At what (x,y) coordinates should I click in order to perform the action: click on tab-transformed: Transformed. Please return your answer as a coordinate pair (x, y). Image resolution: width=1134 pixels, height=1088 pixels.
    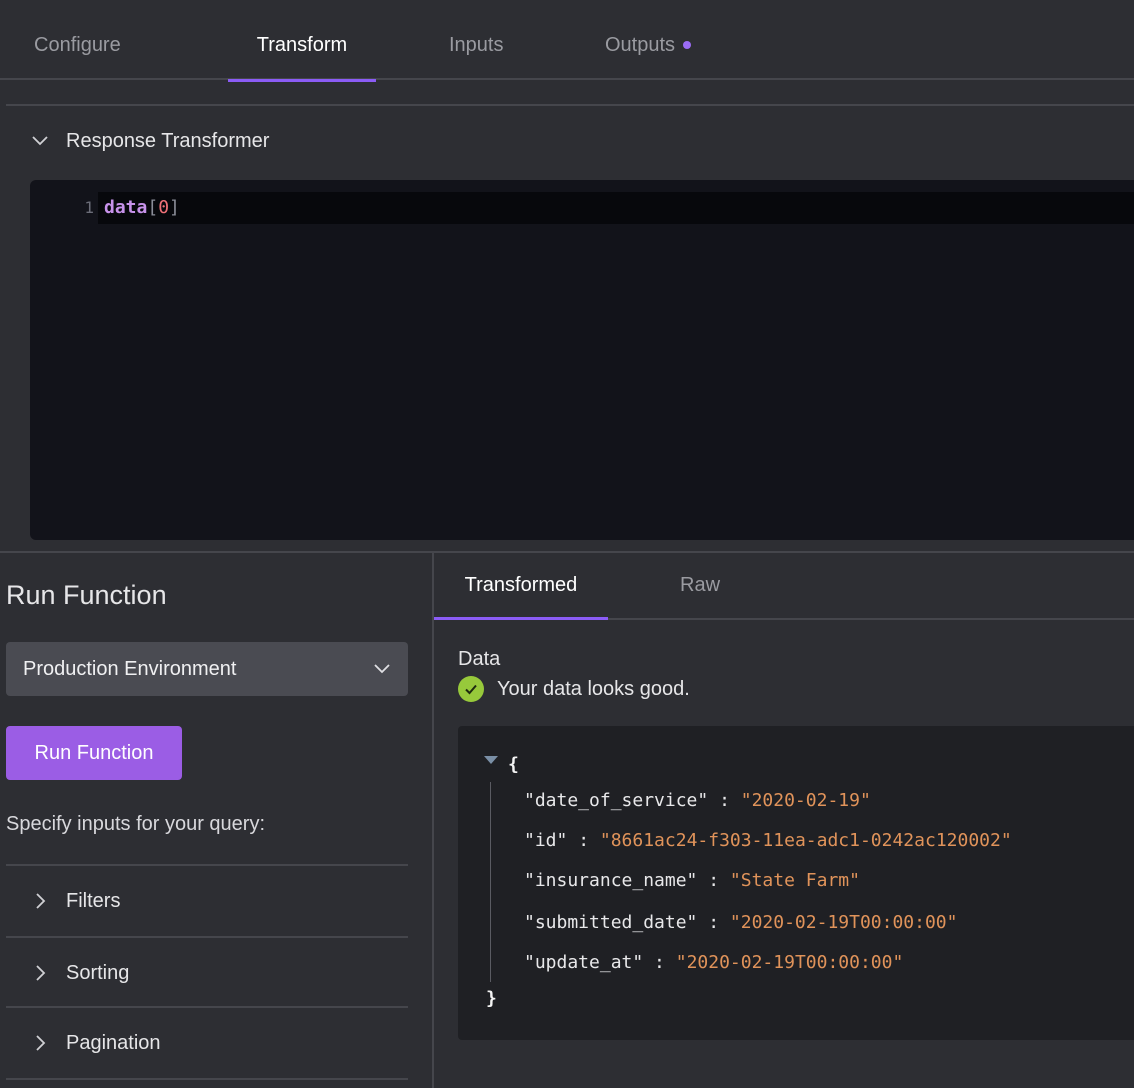
    Looking at the image, I should click on (521, 586).